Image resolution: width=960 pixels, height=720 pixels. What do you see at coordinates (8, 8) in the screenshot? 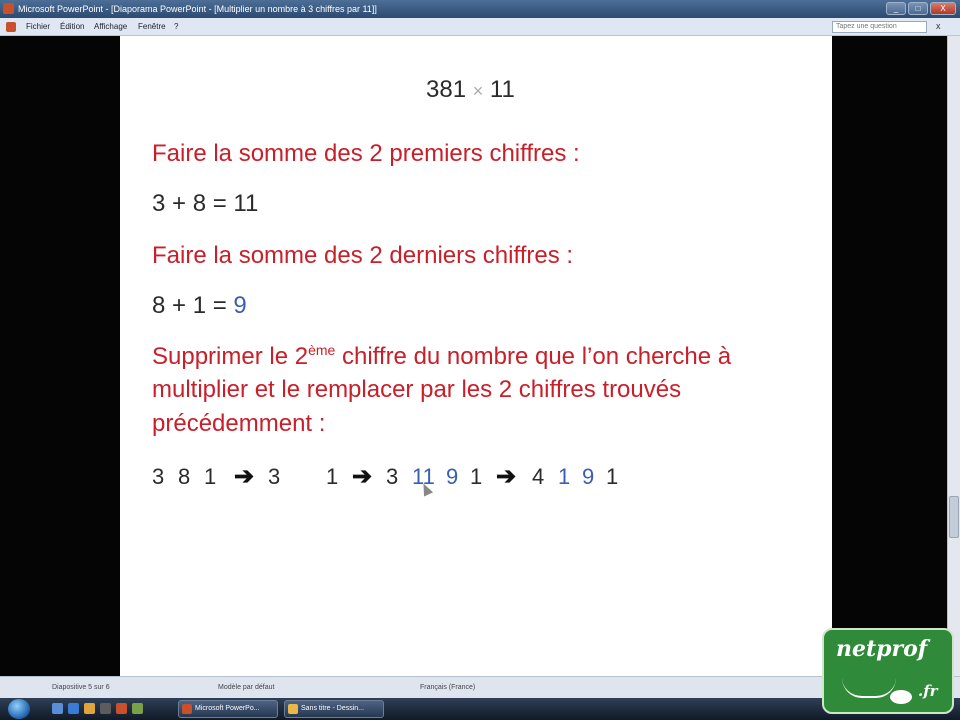
I see `powerpoint-app-icon` at bounding box center [8, 8].